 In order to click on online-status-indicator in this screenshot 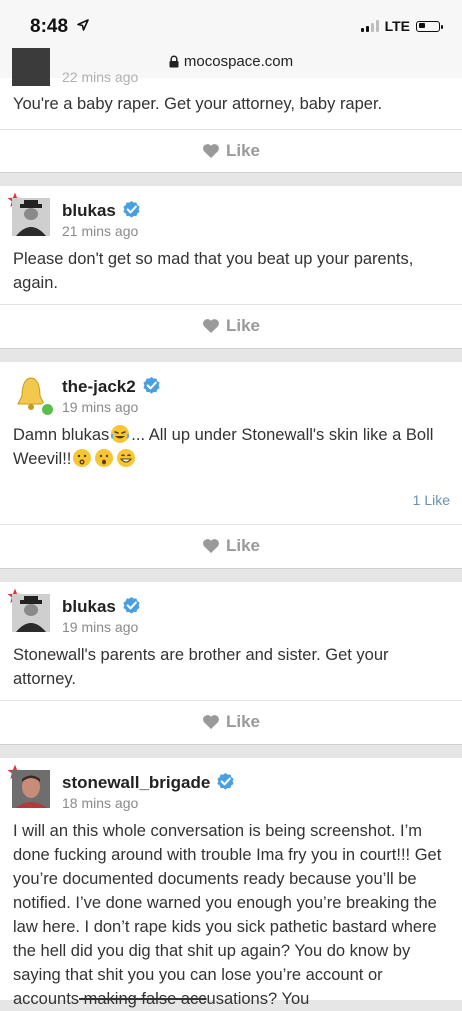, I will do `click(47, 409)`.